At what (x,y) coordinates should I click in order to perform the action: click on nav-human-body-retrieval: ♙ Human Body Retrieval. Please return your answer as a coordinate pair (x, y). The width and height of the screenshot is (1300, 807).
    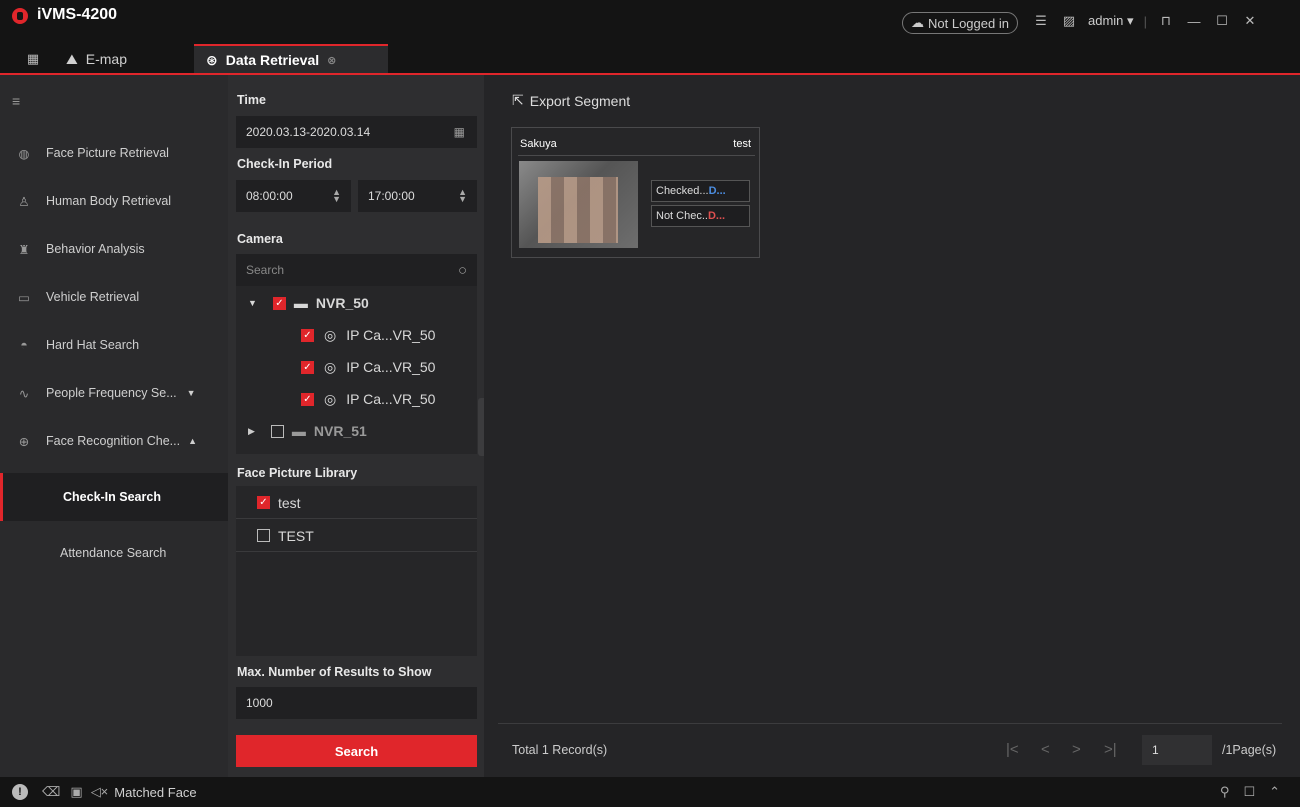
    Looking at the image, I should click on (114, 201).